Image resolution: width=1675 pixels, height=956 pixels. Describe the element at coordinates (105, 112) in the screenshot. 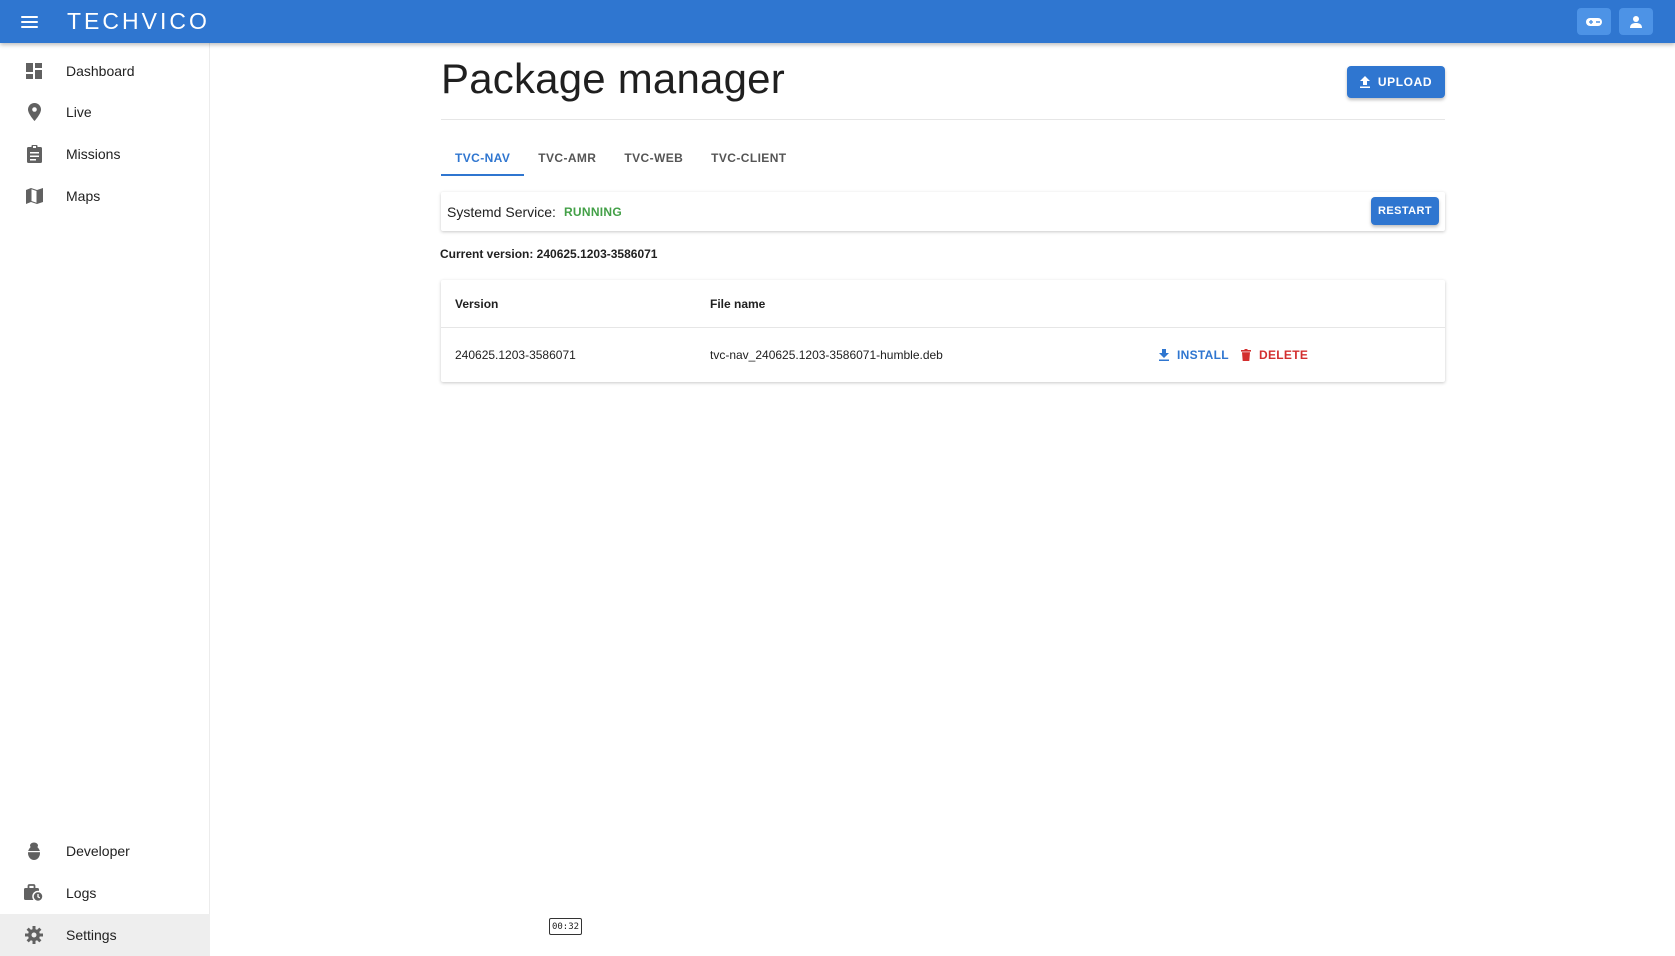

I see `sidebar-item-live: Live` at that location.